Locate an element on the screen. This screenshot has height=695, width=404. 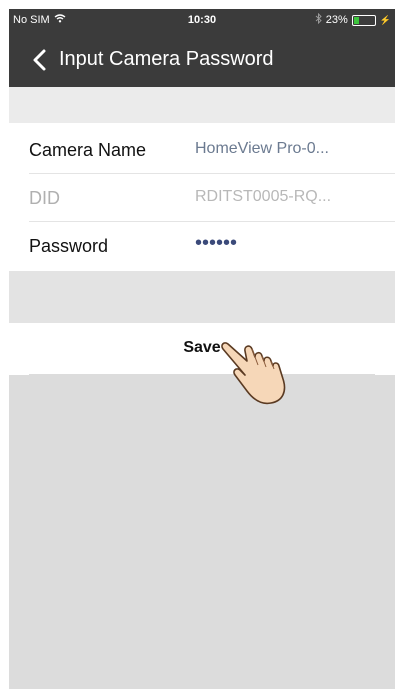
page-title: Input Camera Password is located at coordinates (166, 59).